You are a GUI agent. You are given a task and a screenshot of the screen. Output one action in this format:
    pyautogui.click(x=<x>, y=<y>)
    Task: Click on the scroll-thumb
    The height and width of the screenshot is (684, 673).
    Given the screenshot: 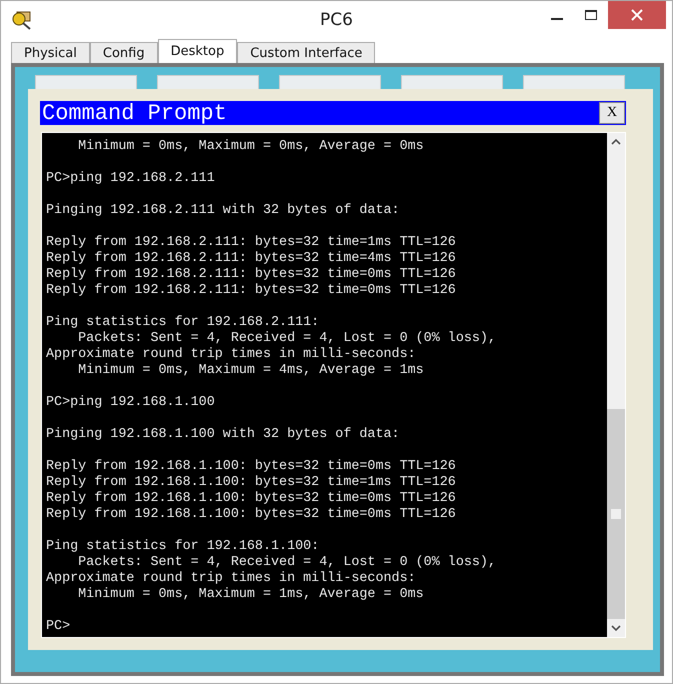 What is the action you would take?
    pyautogui.click(x=616, y=514)
    